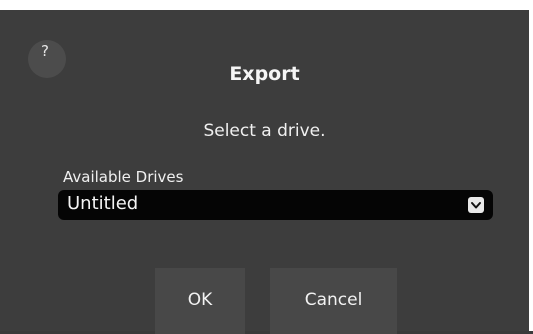  Describe the element at coordinates (264, 74) in the screenshot. I see `dialog-title: Export` at that location.